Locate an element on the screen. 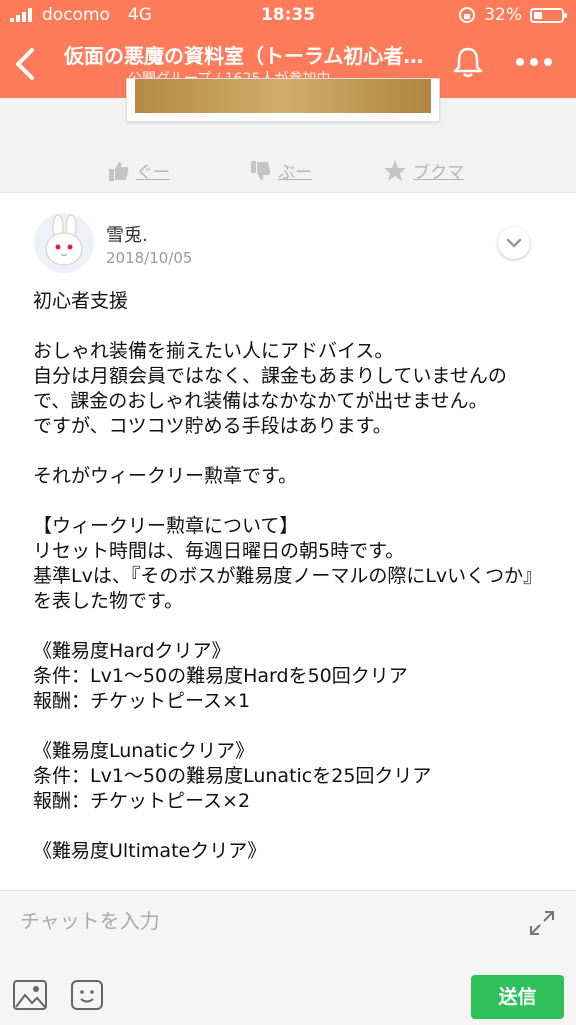  battery-icon is located at coordinates (548, 15).